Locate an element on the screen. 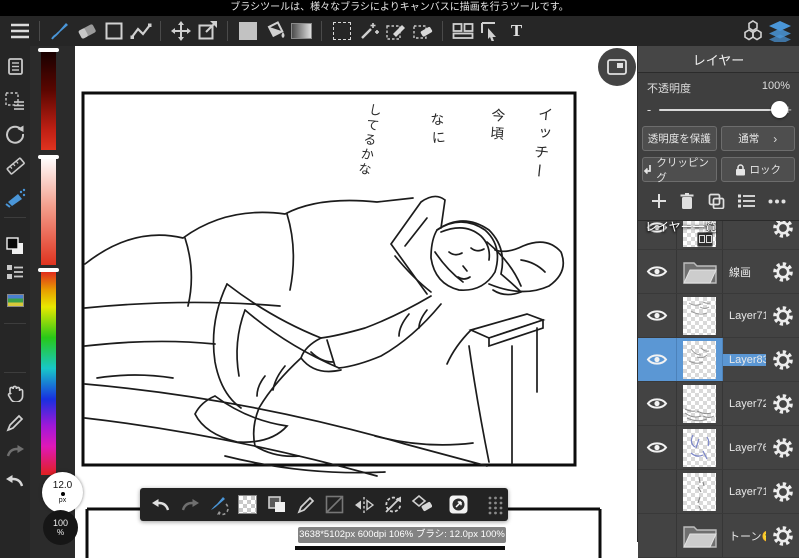 This screenshot has width=799, height=558. minimap-icon is located at coordinates (617, 67).